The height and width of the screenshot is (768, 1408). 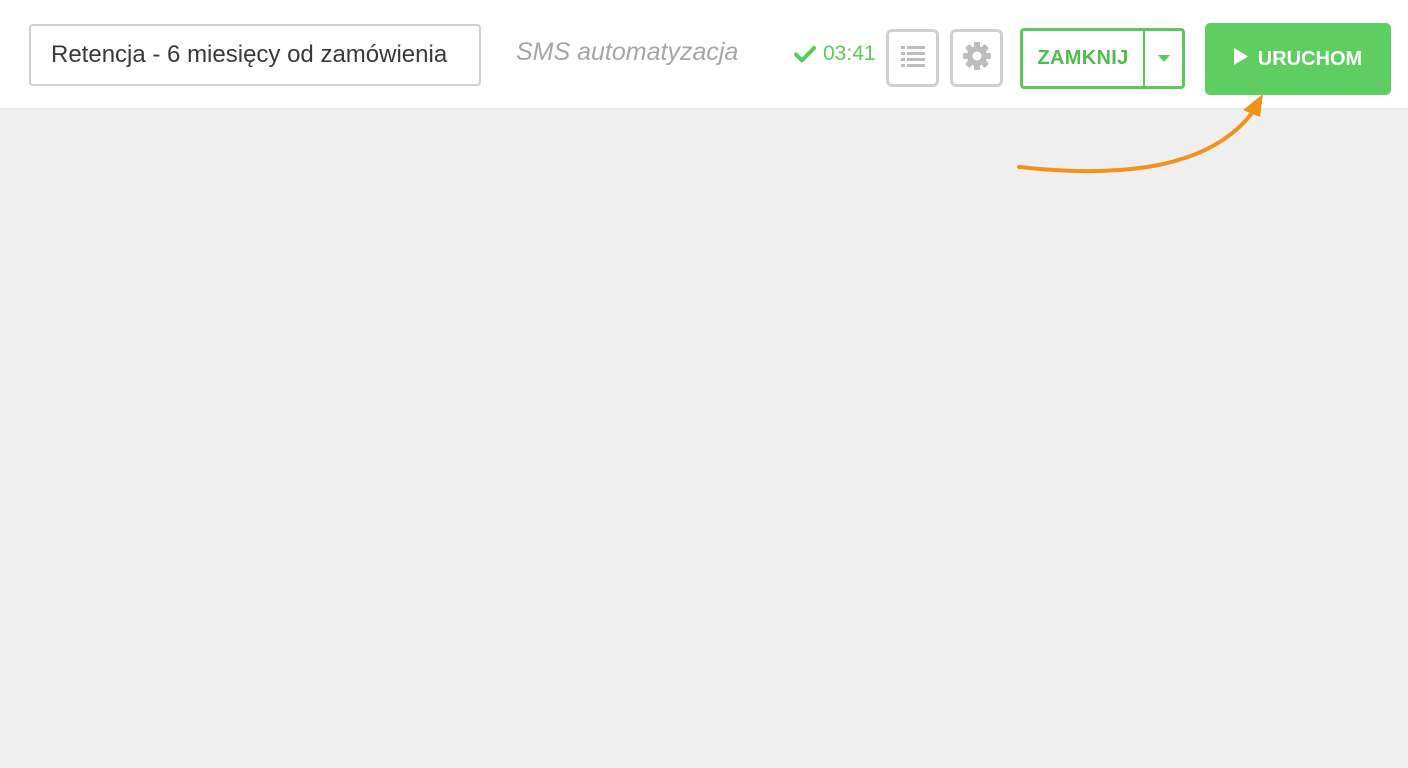 I want to click on gear-icon, so click(x=976, y=58).